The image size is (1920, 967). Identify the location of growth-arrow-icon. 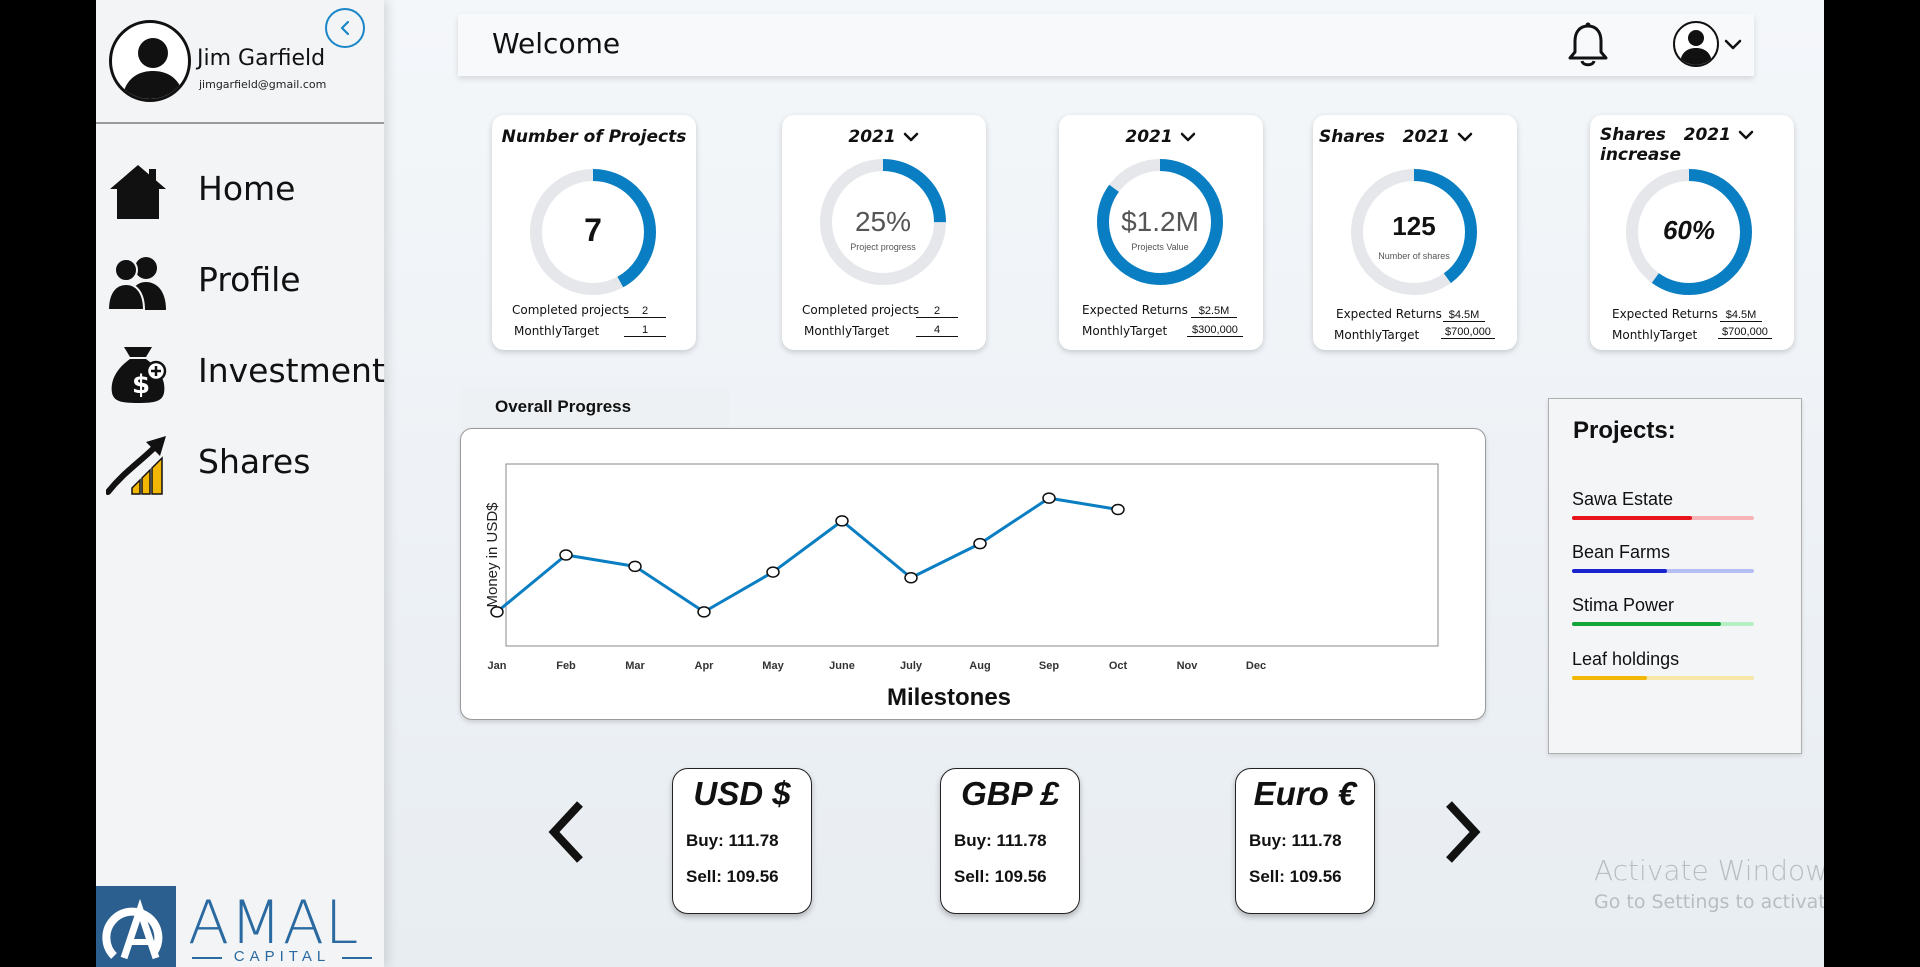
(136, 465).